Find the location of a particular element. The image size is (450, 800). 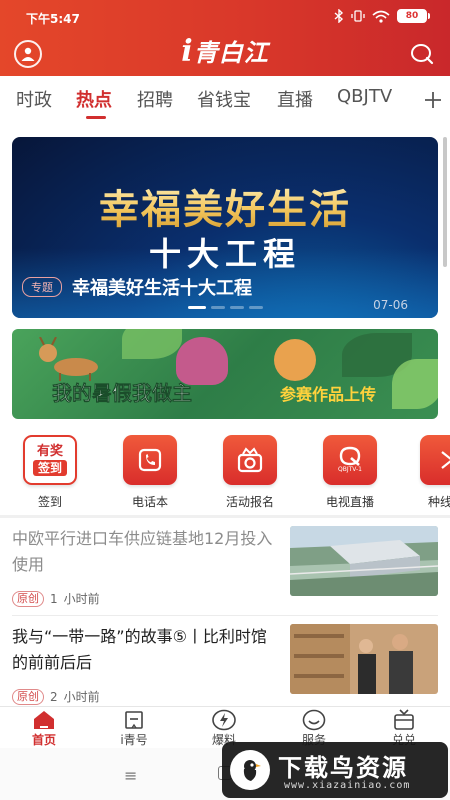

activity-signup-icon is located at coordinates (250, 460).